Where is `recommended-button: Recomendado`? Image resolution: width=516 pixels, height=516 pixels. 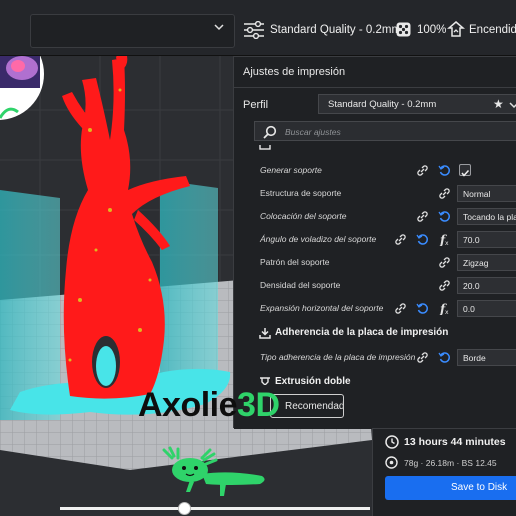 recommended-button: Recomendado is located at coordinates (307, 406).